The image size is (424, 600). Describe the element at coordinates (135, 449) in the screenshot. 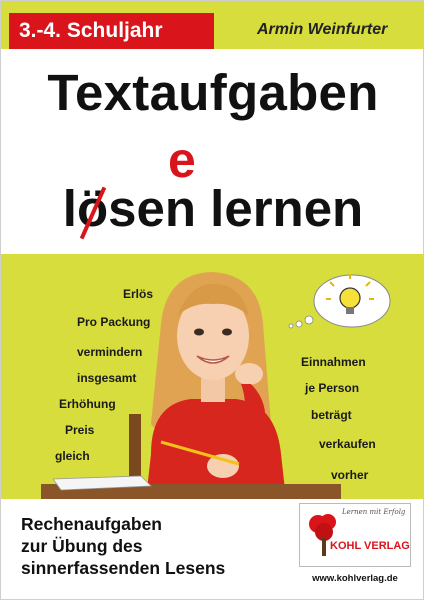

I see `chair-post` at that location.